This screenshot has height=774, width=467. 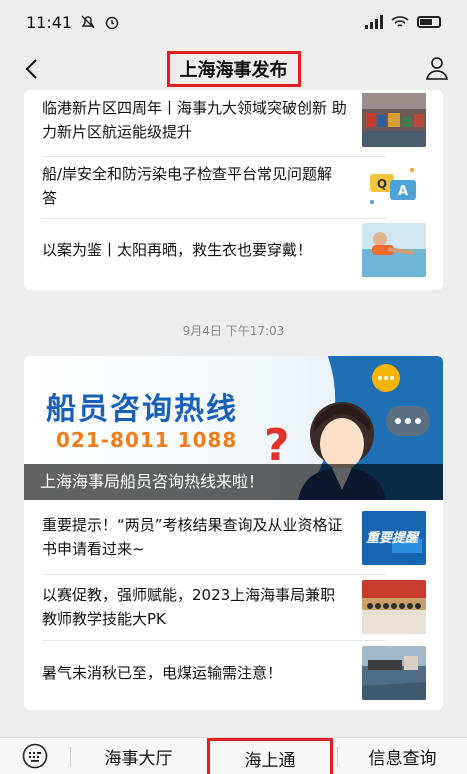 I want to click on list-item: 重要提示！“两员”考核结果查询及从业资格证书申请看过来~ 重要提醒, so click(x=234, y=537).